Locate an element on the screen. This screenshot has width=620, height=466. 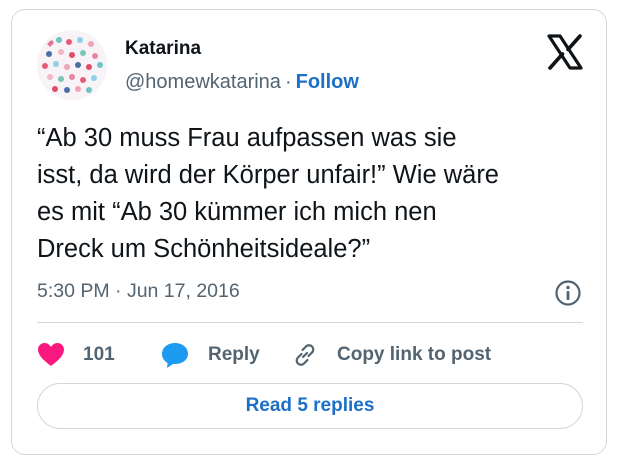
copy-link-label: Copy link to post is located at coordinates (414, 354).